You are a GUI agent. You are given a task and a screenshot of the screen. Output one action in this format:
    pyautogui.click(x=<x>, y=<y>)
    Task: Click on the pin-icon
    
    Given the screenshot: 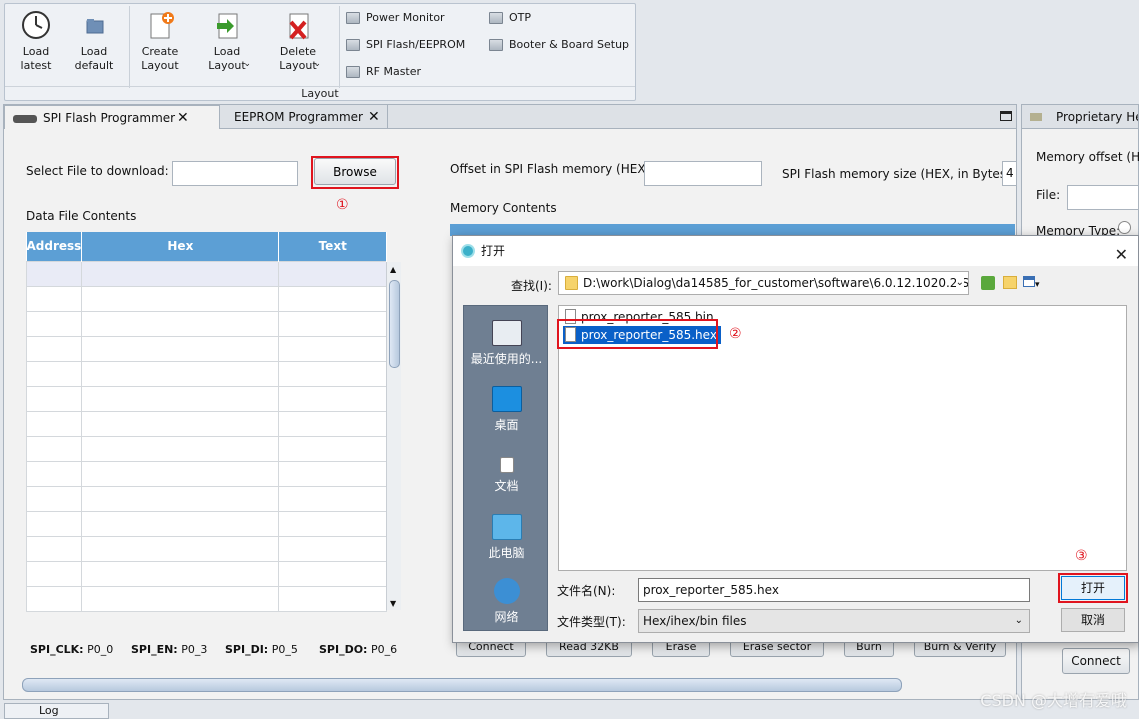 What is the action you would take?
    pyautogui.click(x=1036, y=117)
    